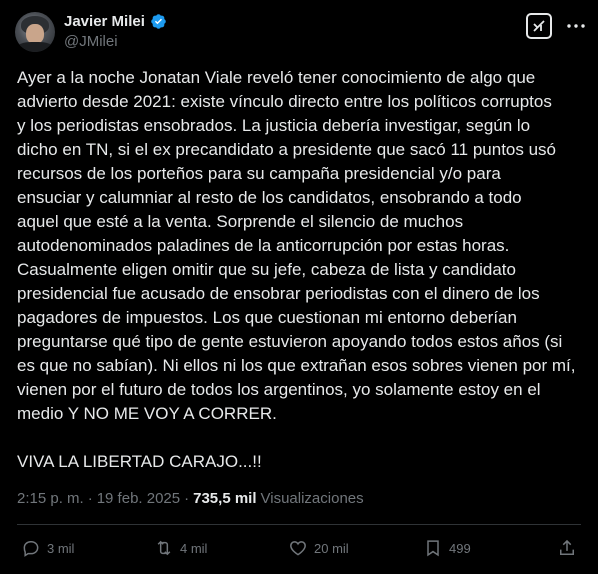  Describe the element at coordinates (50, 498) in the screenshot. I see `post-time: 2:15 p. m.` at that location.